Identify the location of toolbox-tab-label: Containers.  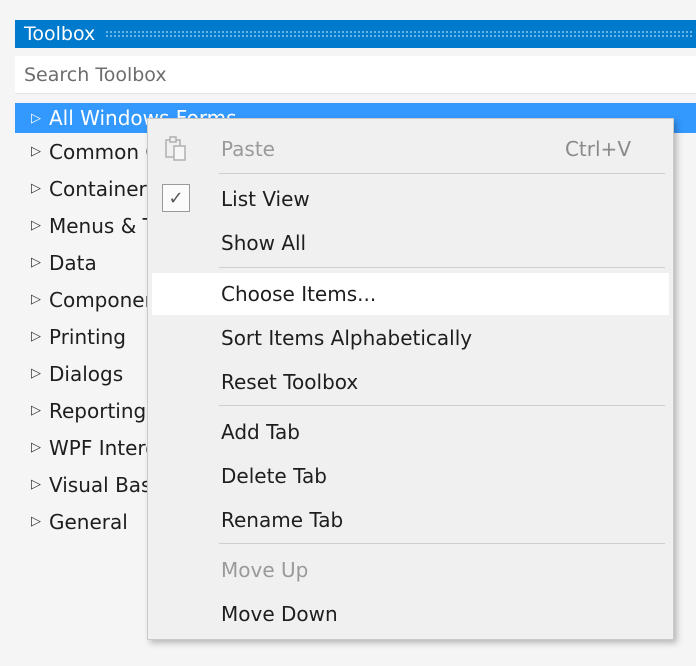
(103, 188).